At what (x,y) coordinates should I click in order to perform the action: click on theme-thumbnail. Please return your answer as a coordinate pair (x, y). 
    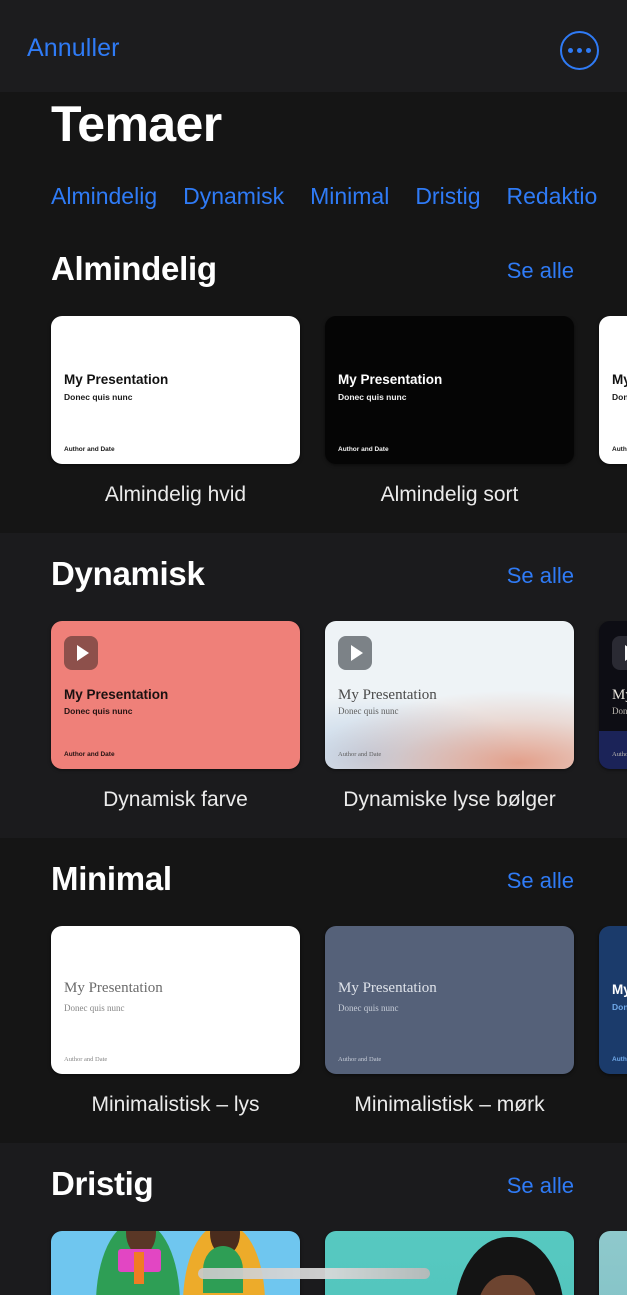
    Looking at the image, I should click on (613, 1263).